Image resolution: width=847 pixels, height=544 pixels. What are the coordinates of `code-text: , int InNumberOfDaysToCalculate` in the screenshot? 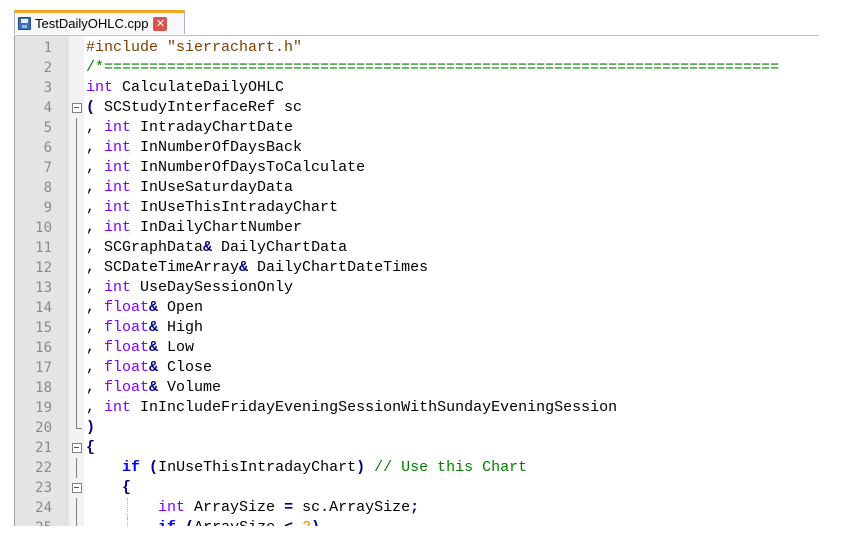 It's located at (225, 168).